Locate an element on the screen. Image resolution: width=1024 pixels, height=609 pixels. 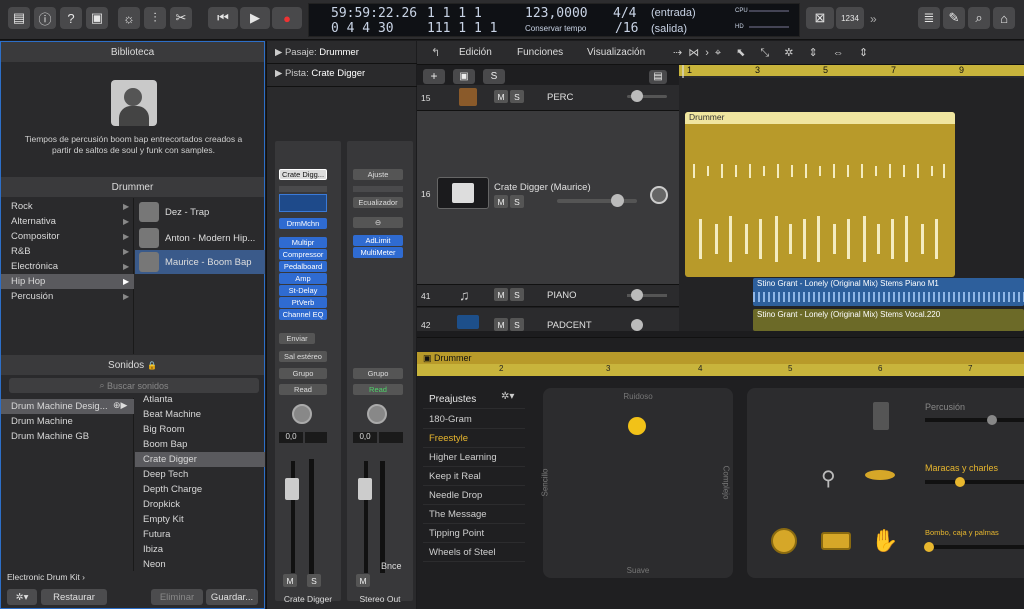
sound-big-room: Big Room is located at coordinates (200, 429).